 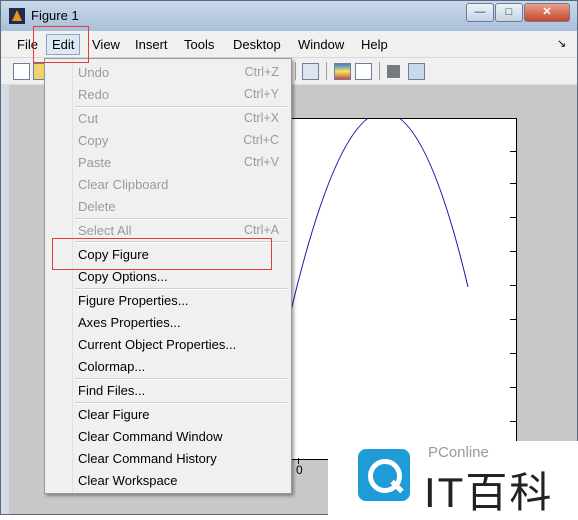 I want to click on close-button: ✕, so click(x=547, y=12).